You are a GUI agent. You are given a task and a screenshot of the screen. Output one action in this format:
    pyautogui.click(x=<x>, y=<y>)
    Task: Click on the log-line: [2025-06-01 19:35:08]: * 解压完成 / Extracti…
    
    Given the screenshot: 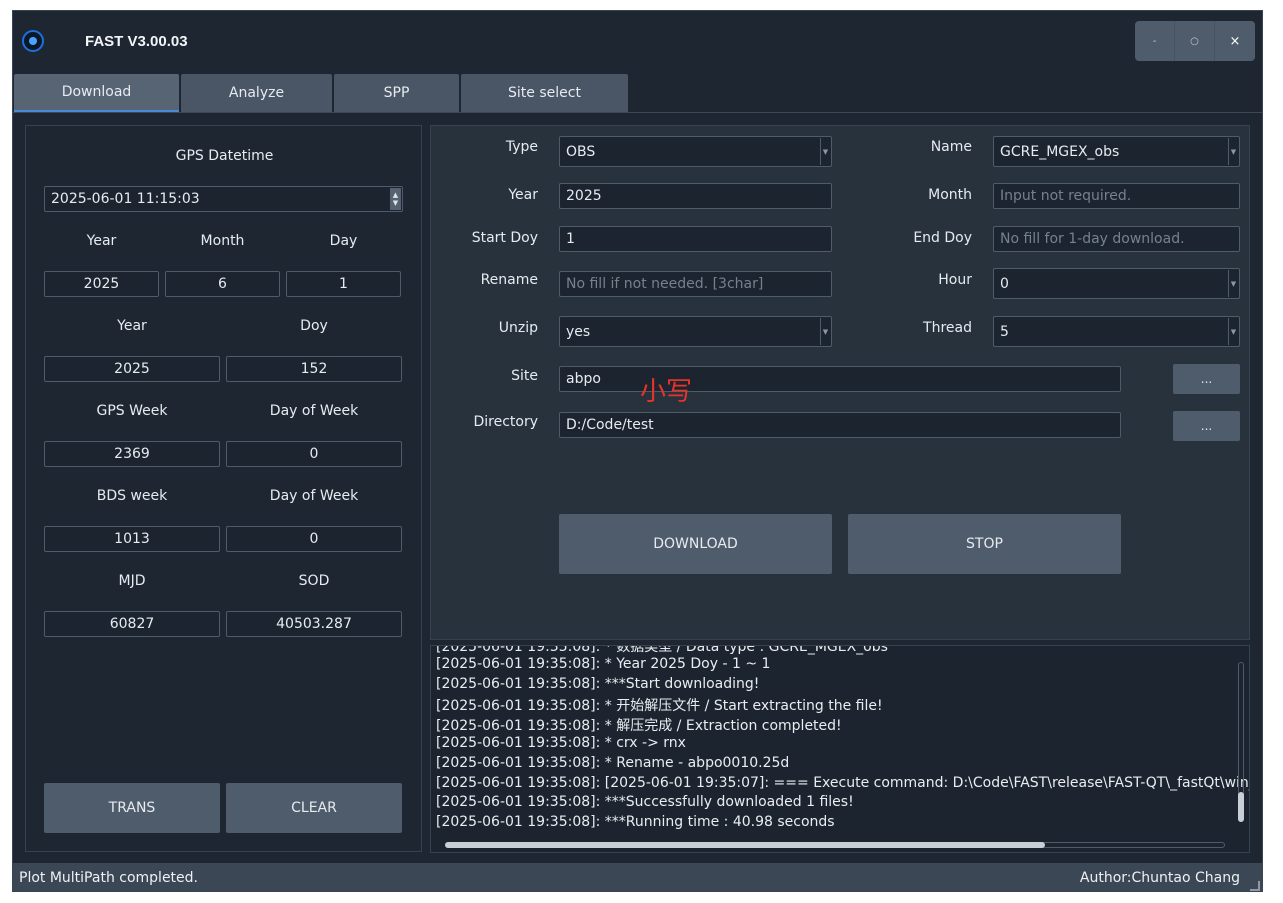 What is the action you would take?
    pyautogui.click(x=639, y=726)
    